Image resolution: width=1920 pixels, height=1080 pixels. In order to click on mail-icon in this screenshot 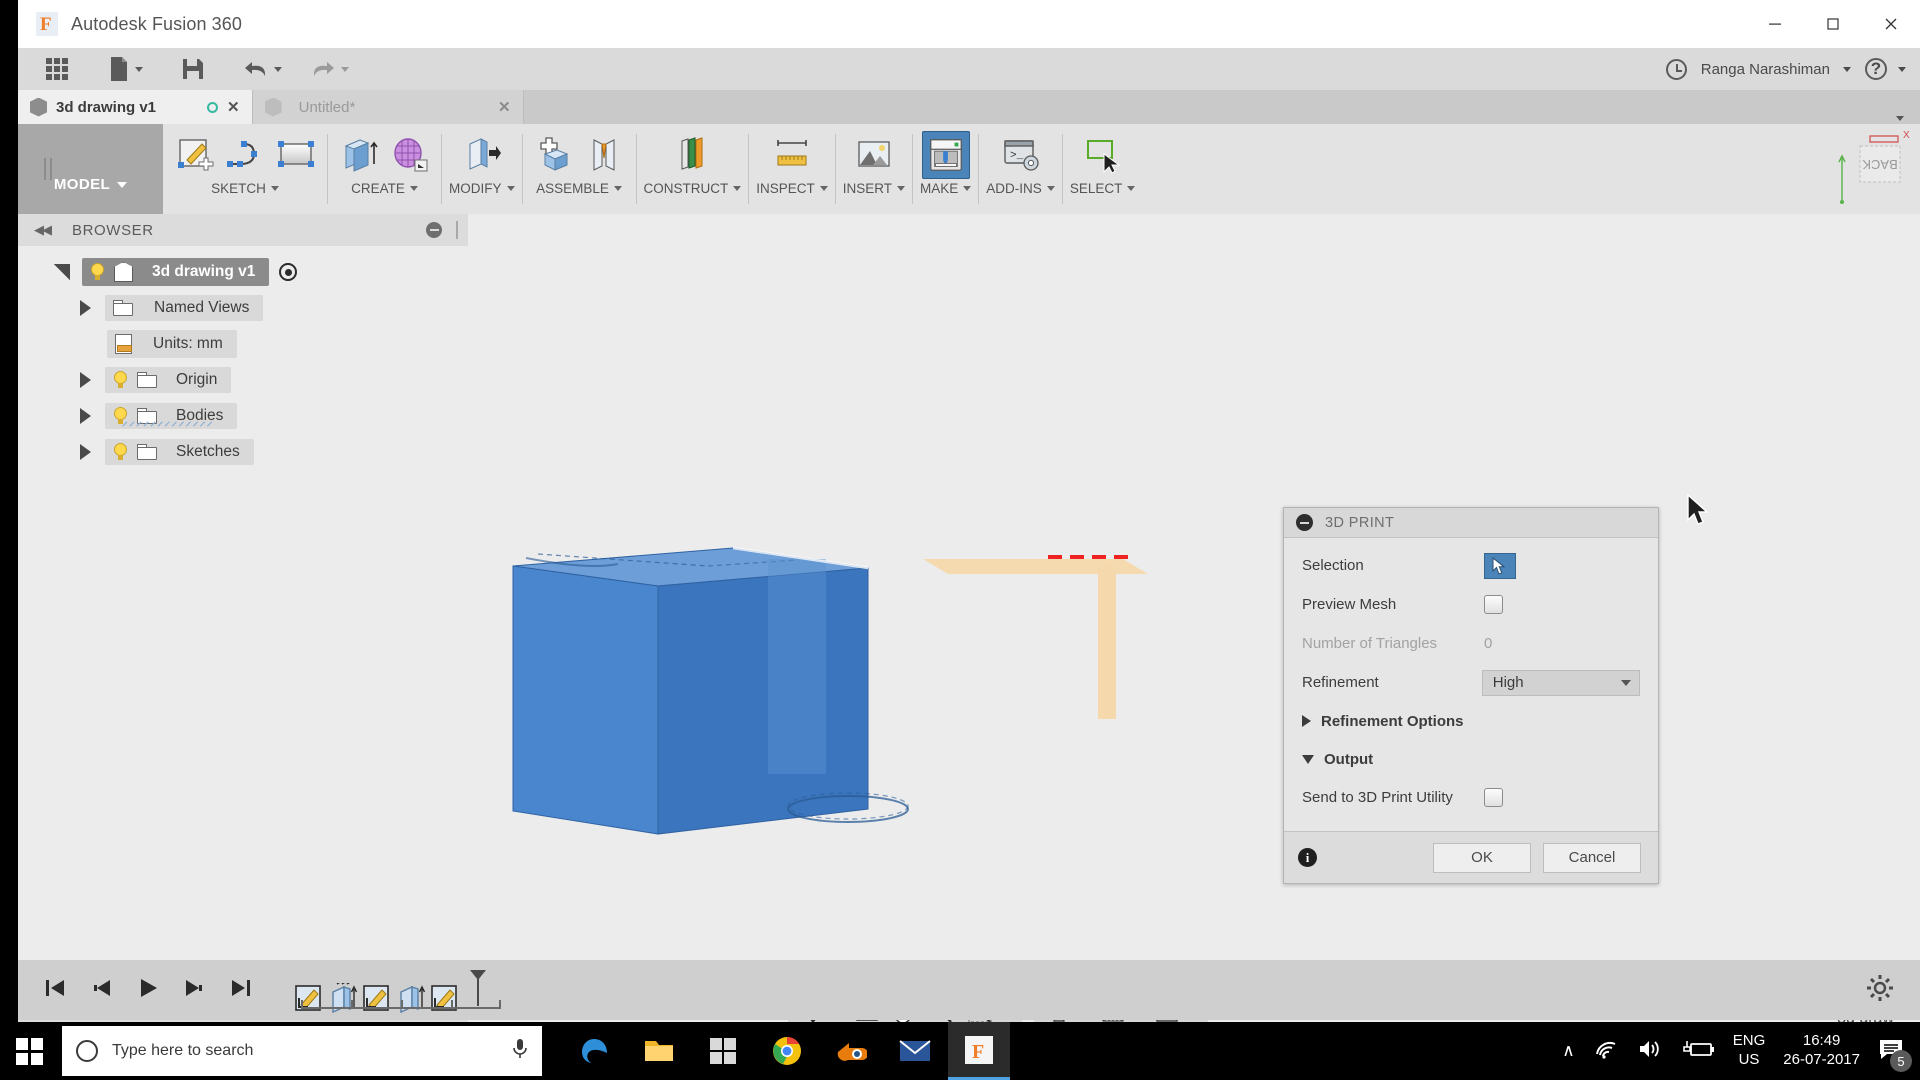, I will do `click(915, 1051)`.